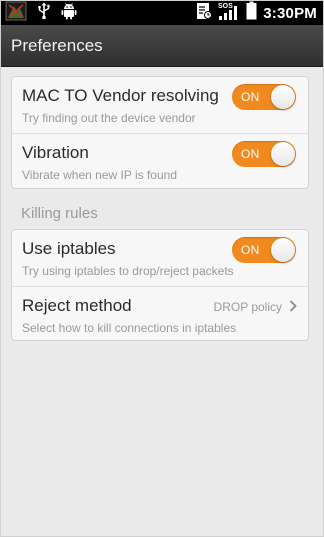  Describe the element at coordinates (290, 13) in the screenshot. I see `status-clock: 3:30PM` at that location.